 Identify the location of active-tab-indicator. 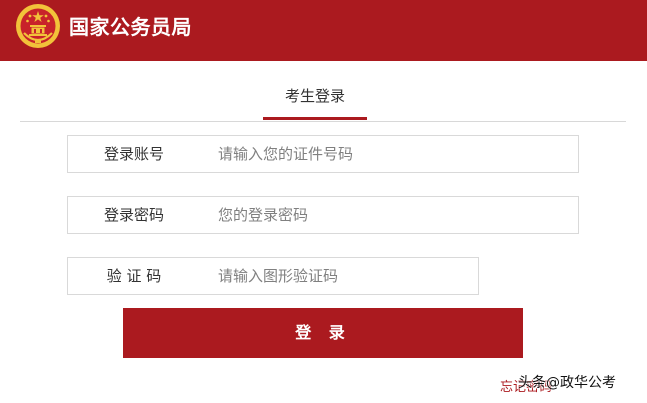
(315, 118).